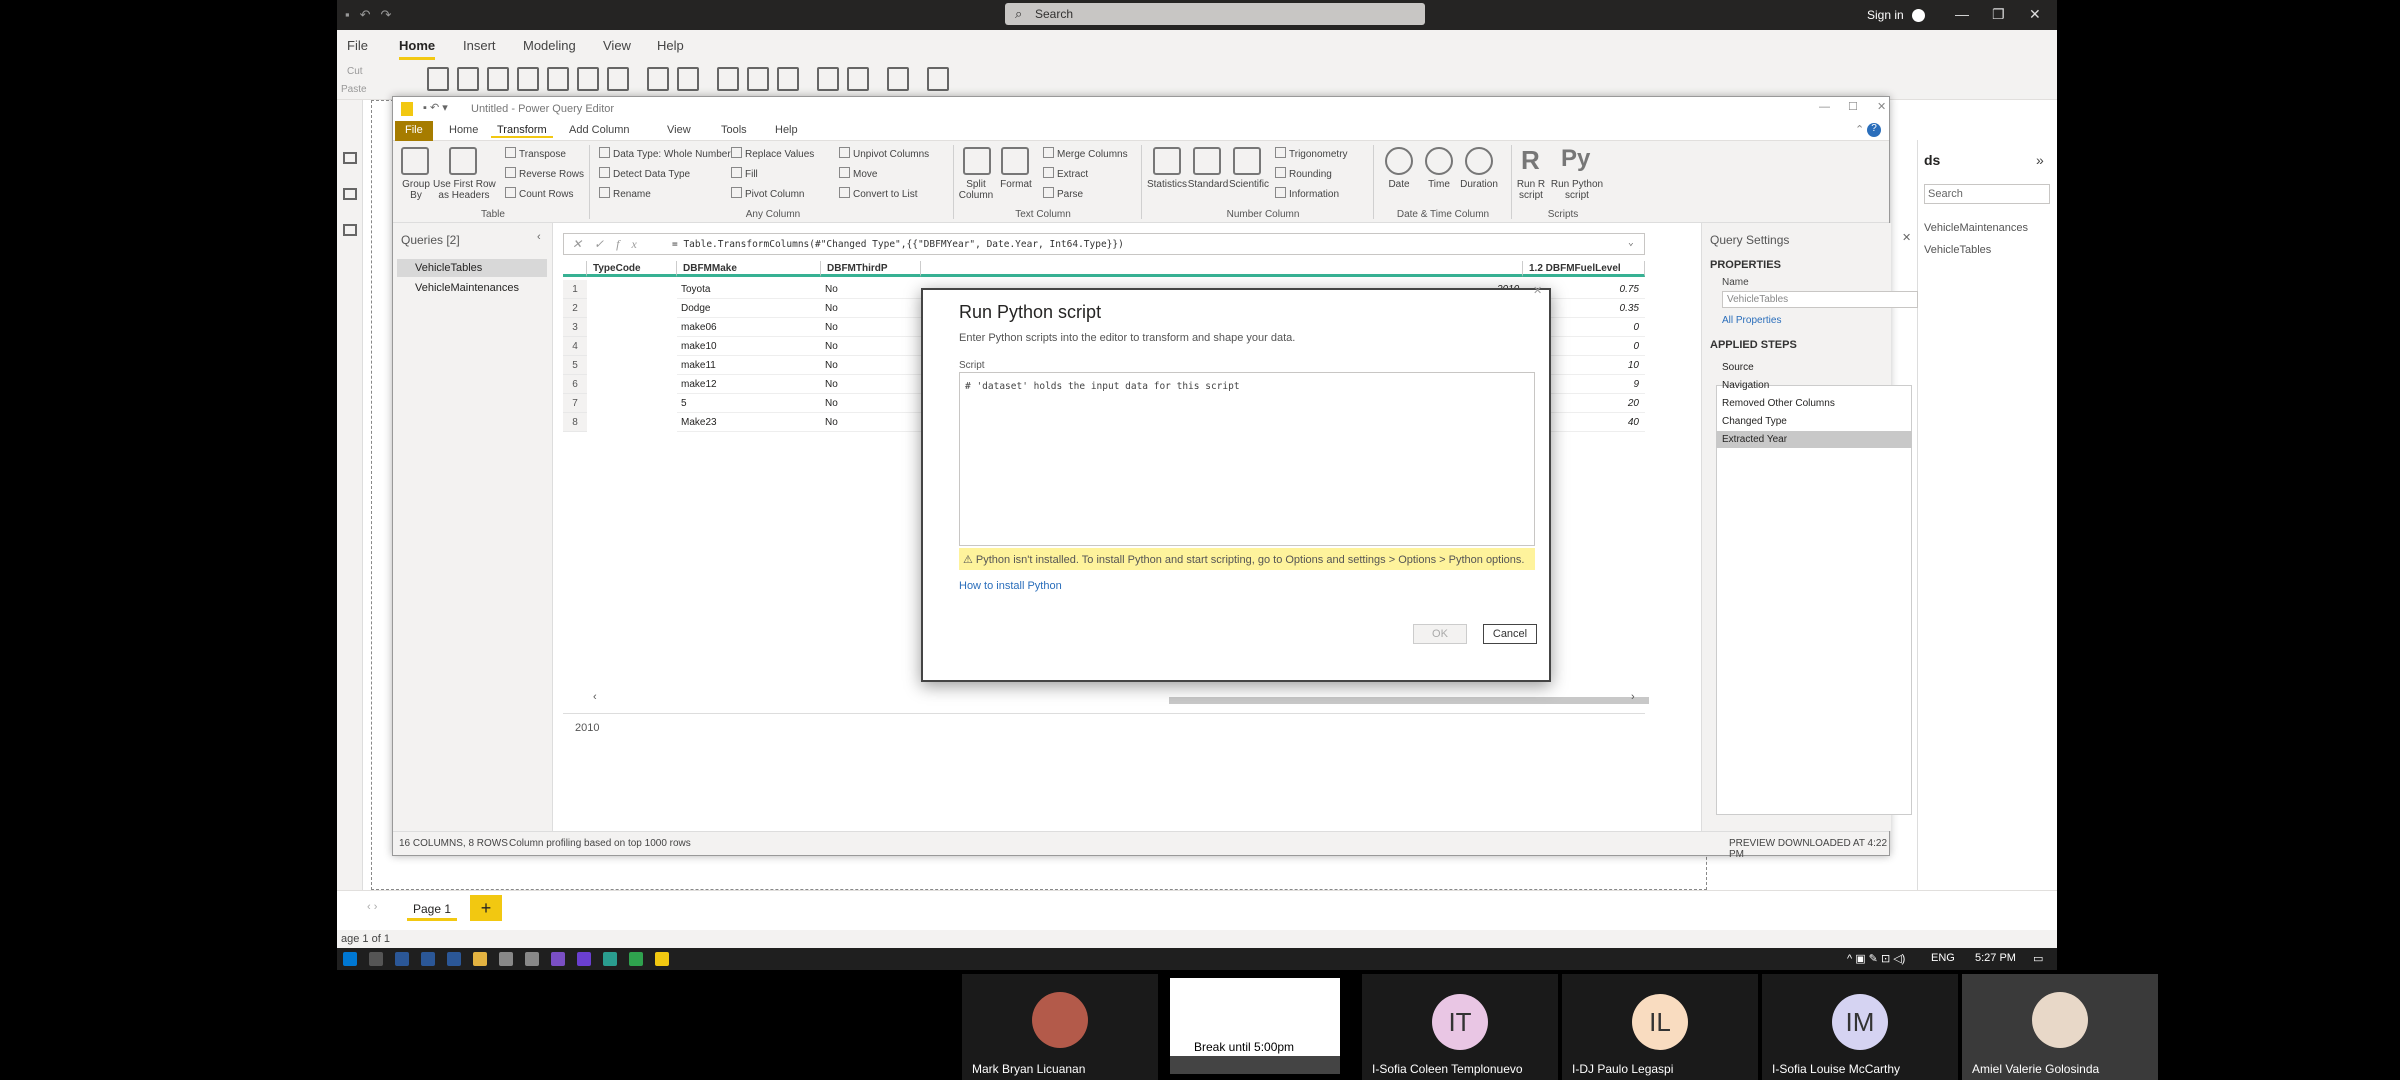  Describe the element at coordinates (1814, 385) in the screenshot. I see `applied-step: Navigation` at that location.